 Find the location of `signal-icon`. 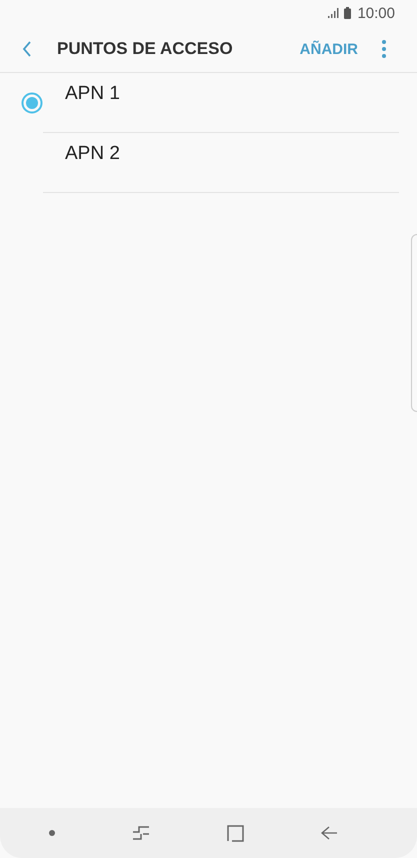

signal-icon is located at coordinates (334, 13).